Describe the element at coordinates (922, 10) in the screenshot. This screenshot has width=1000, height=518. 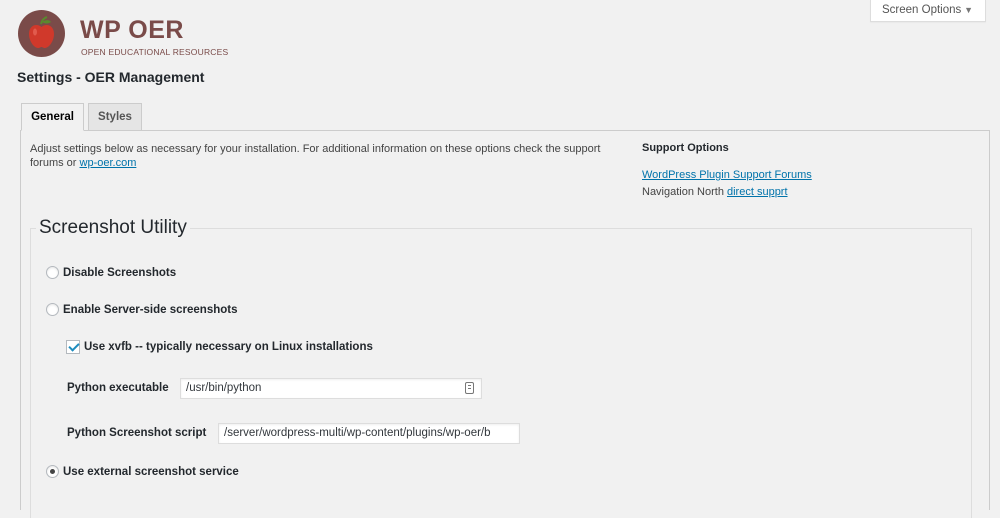
I see `screen-options-label: Screen Options` at that location.